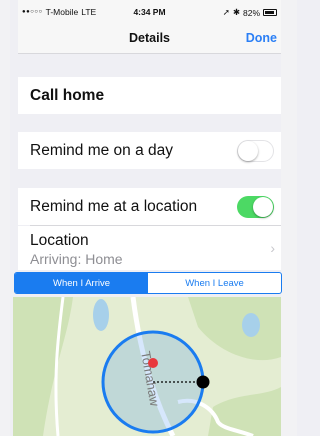 The width and height of the screenshot is (320, 436). Describe the element at coordinates (289, 218) in the screenshot. I see `device-frame-right` at that location.